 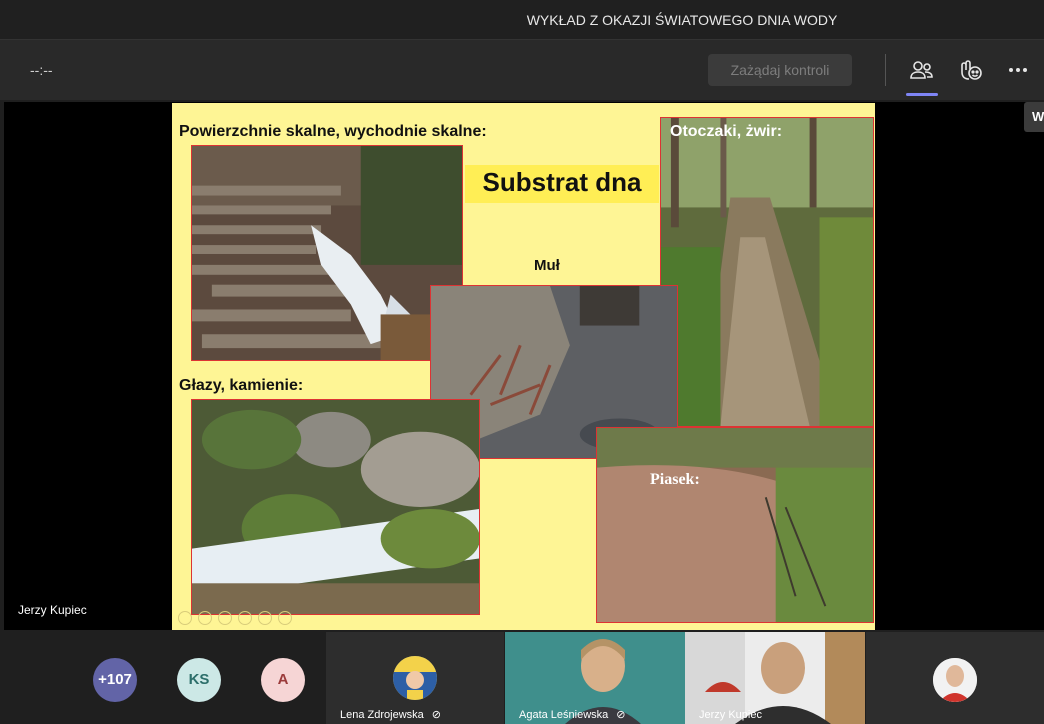 What do you see at coordinates (735, 525) in the screenshot?
I see `photo-sand` at bounding box center [735, 525].